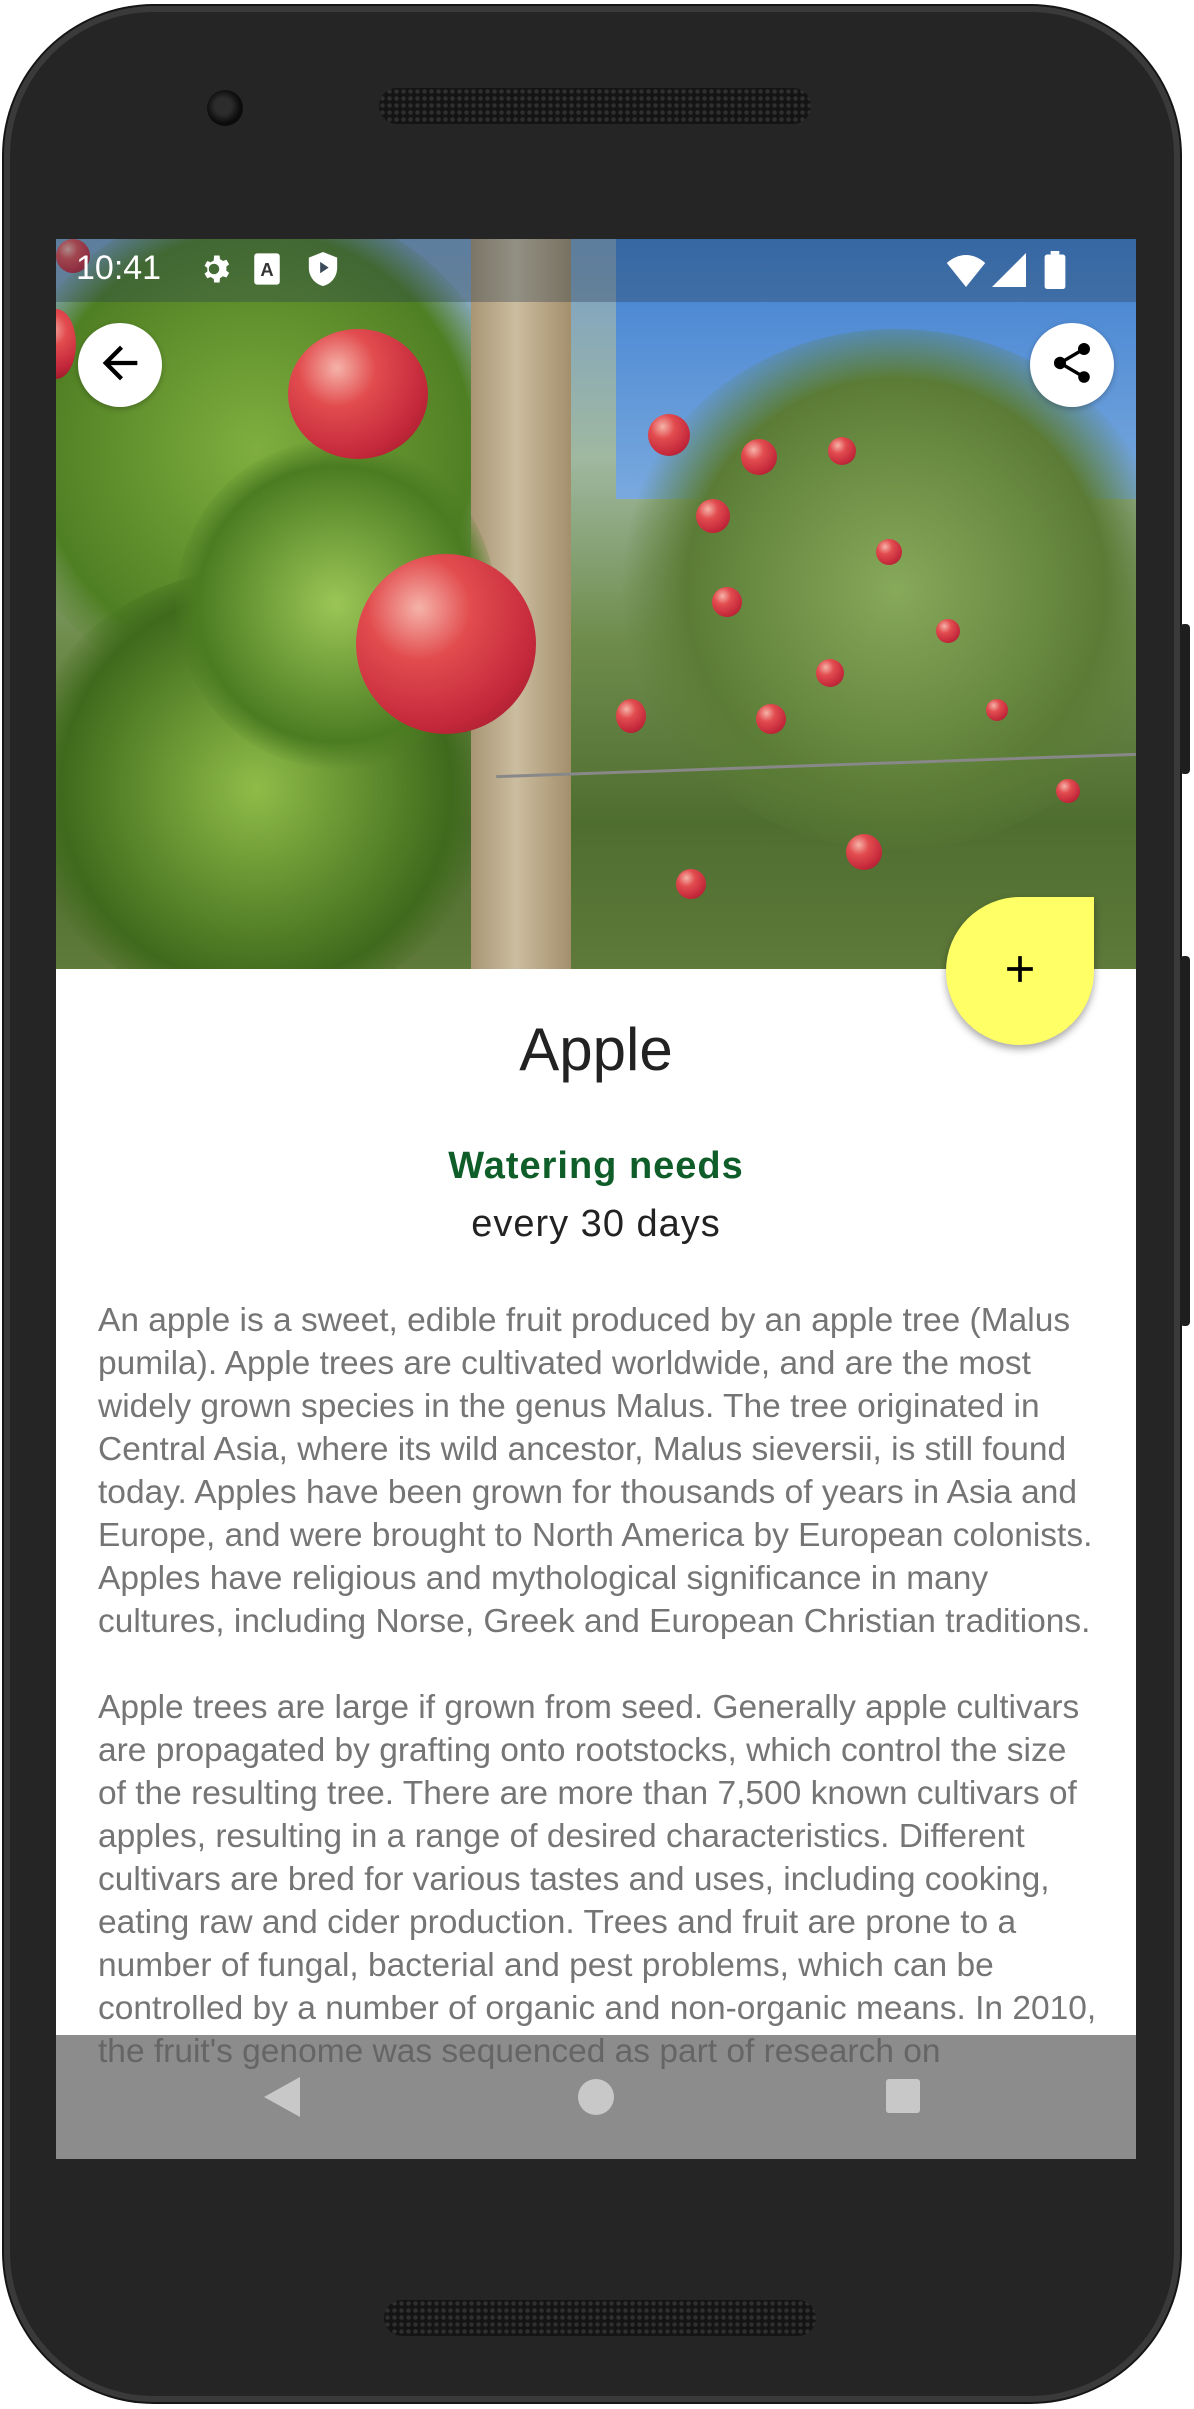 This screenshot has height=2409, width=1194. Describe the element at coordinates (966, 273) in the screenshot. I see `wifi-icon` at that location.